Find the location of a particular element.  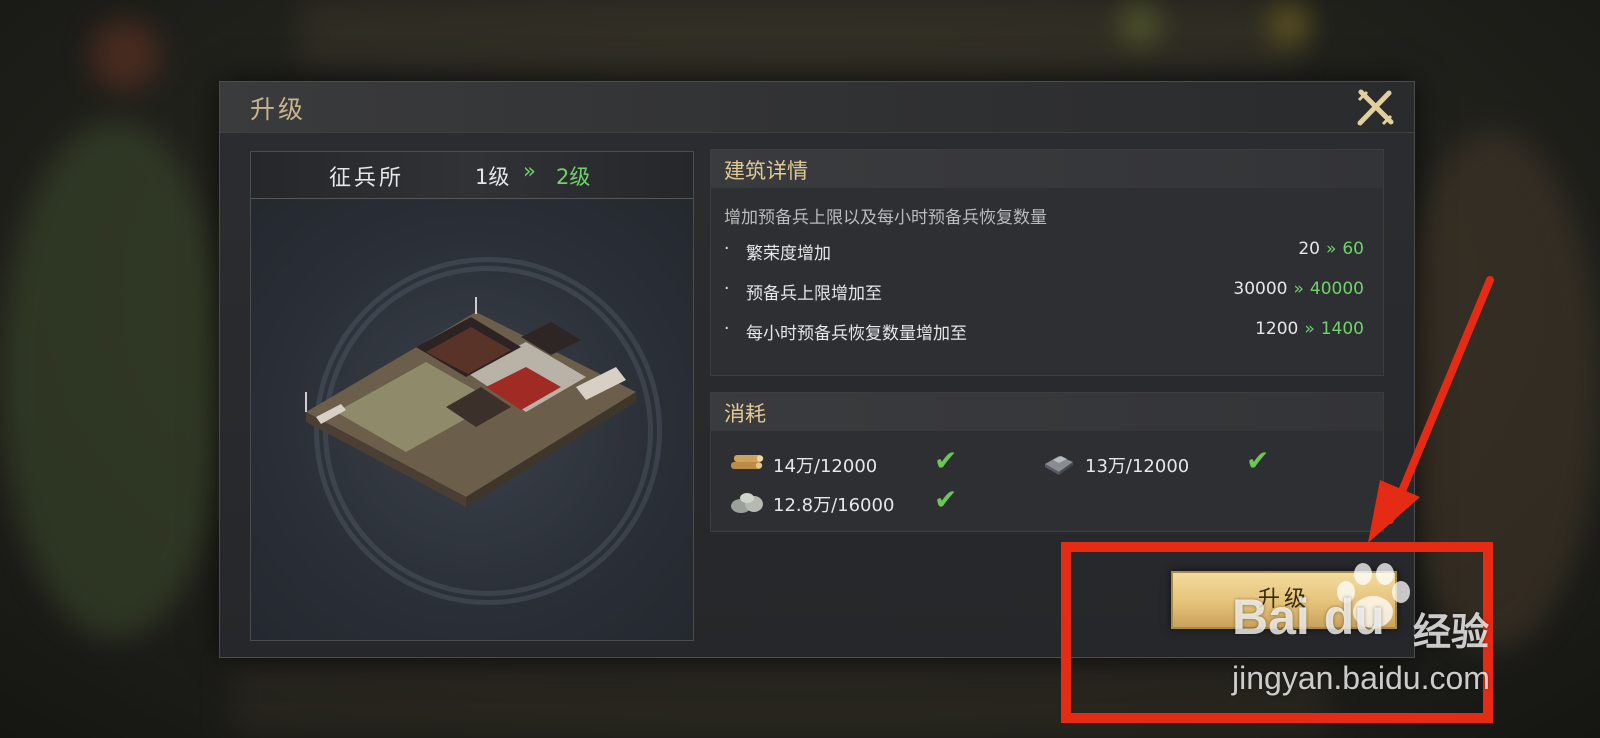

wood-icon is located at coordinates (747, 462).